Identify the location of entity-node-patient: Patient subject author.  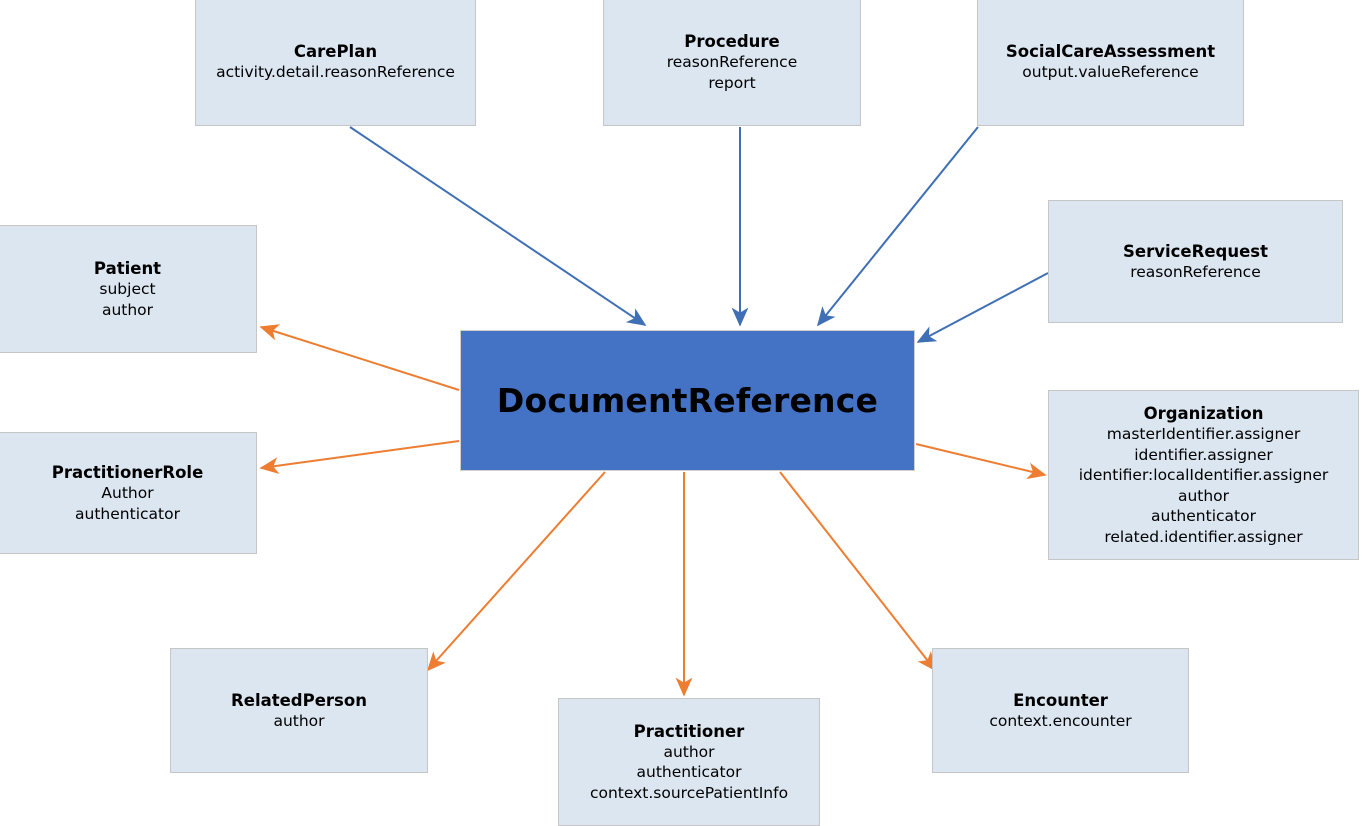
(128, 289).